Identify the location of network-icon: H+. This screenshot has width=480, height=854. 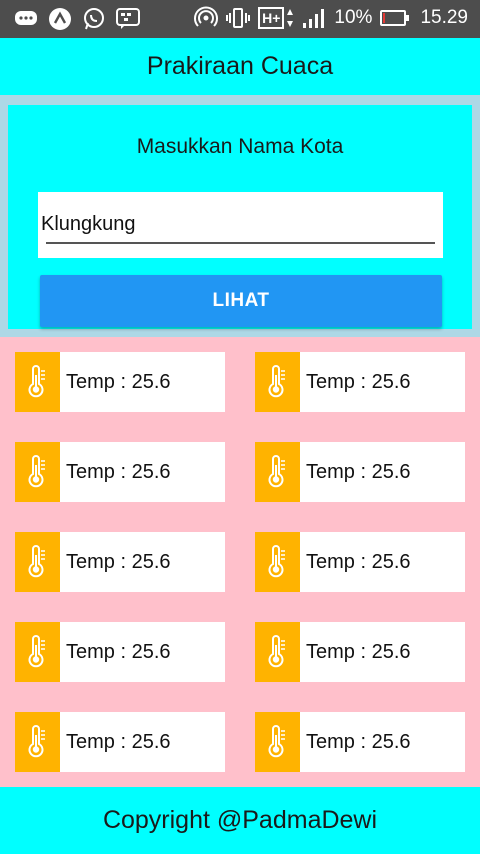
(276, 18).